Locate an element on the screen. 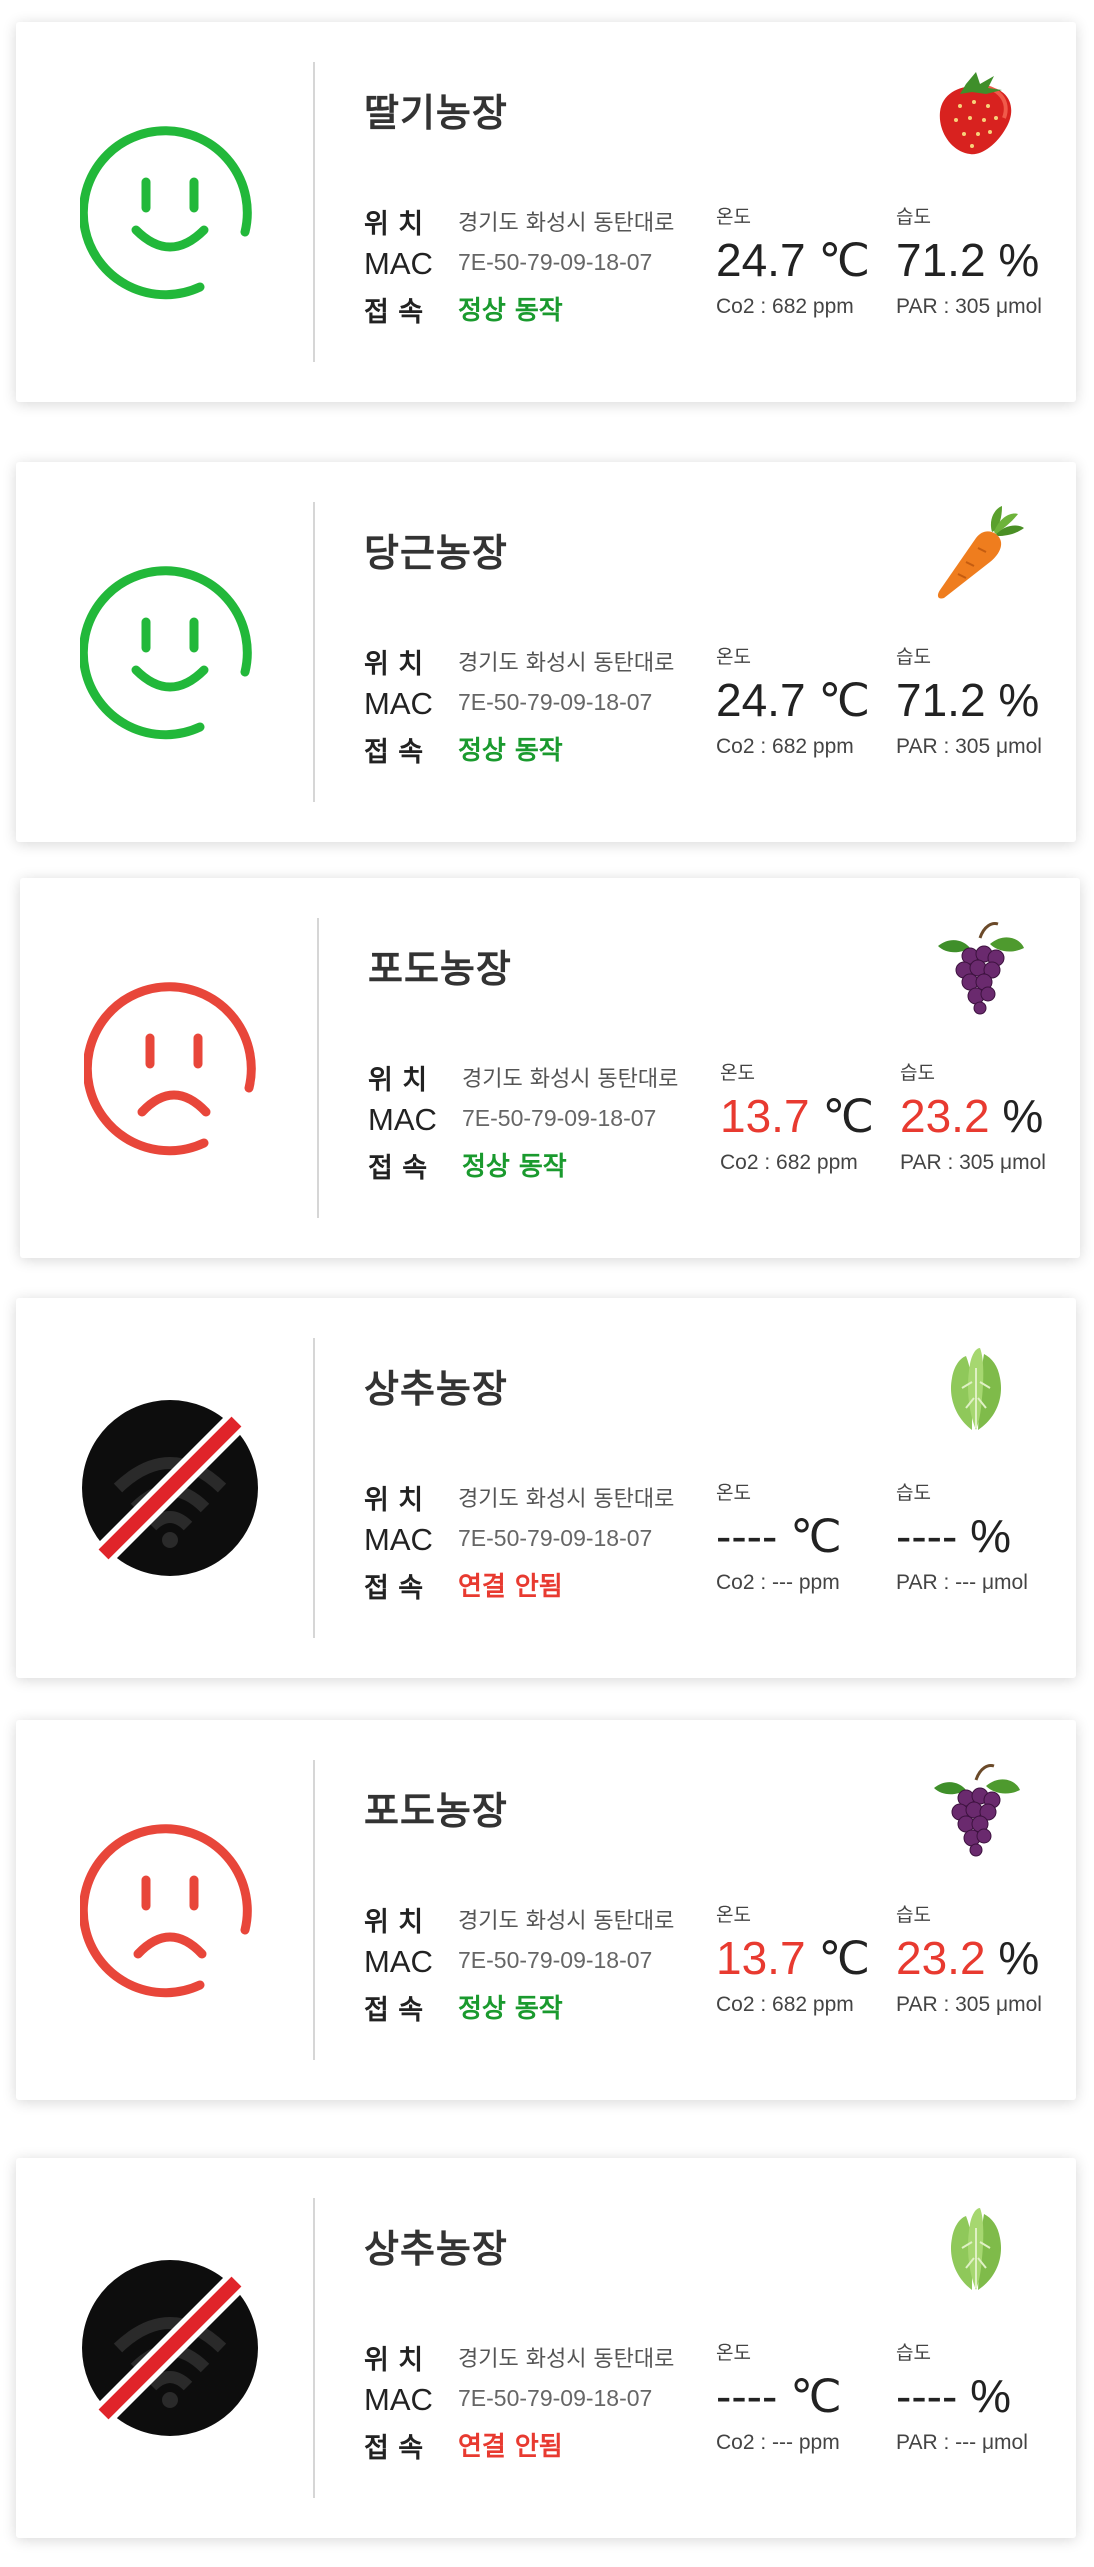  humidity-value: 23.2 is located at coordinates (941, 1958).